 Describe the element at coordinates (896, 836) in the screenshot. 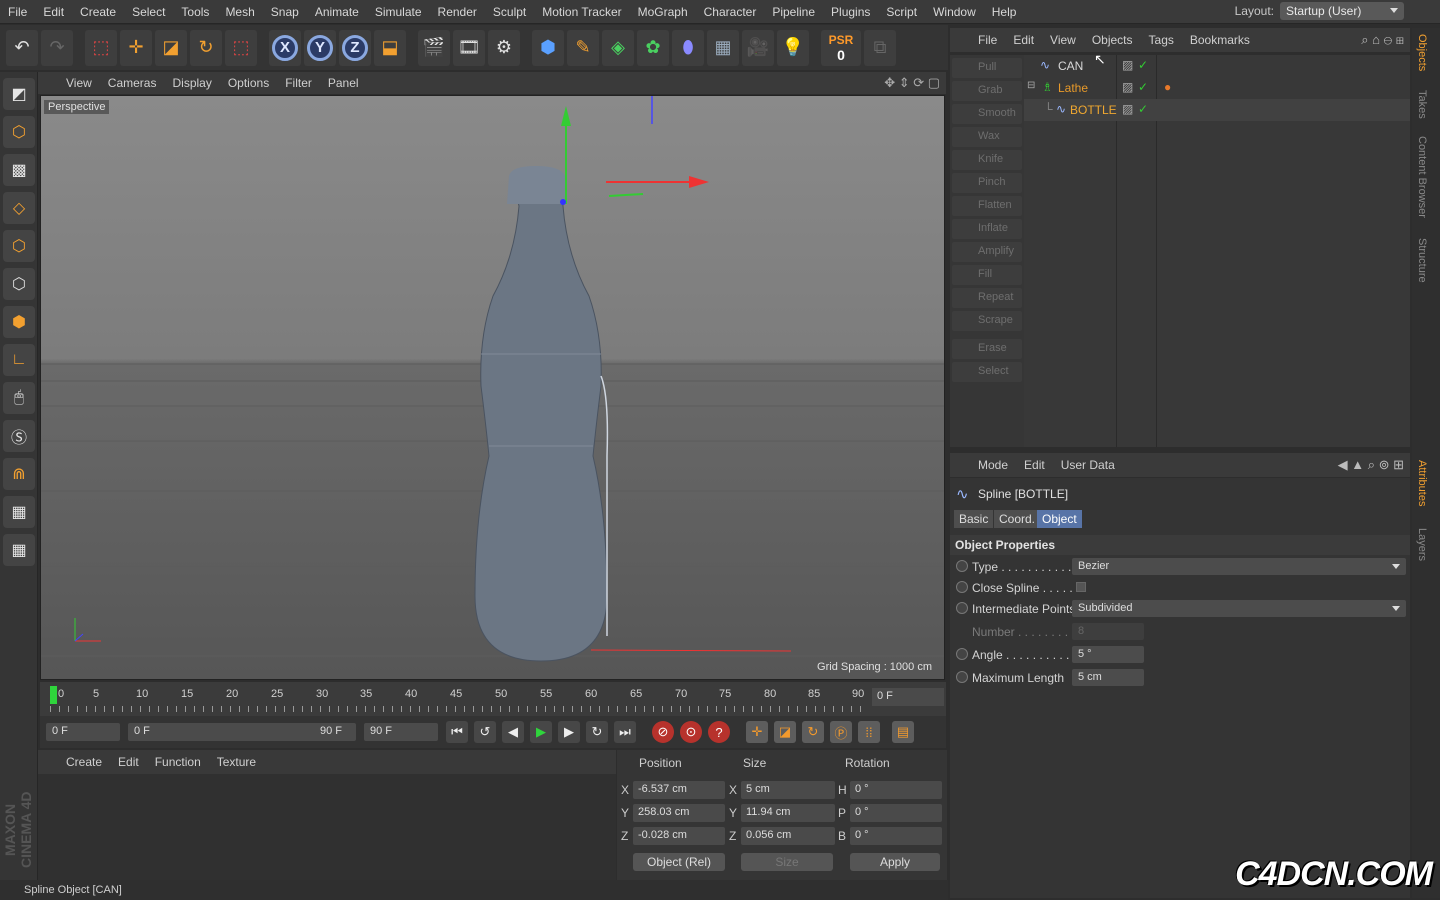

I see `rot-b-field: 0 °` at that location.